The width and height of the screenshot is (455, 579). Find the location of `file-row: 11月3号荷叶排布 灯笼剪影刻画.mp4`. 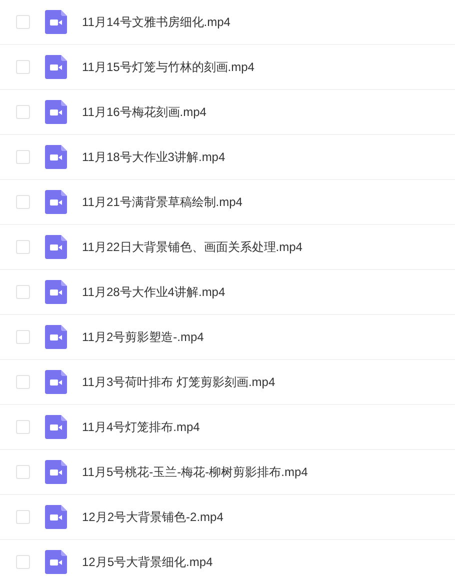

file-row: 11月3号荷叶排布 灯笼剪影刻画.mp4 is located at coordinates (227, 382).